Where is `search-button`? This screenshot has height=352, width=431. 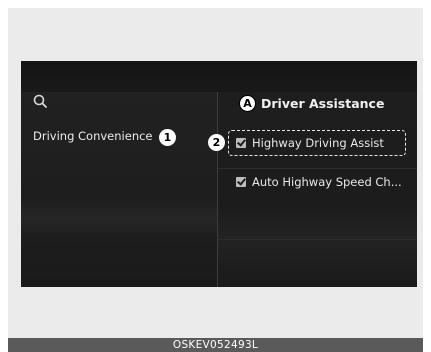
search-button is located at coordinates (49, 104).